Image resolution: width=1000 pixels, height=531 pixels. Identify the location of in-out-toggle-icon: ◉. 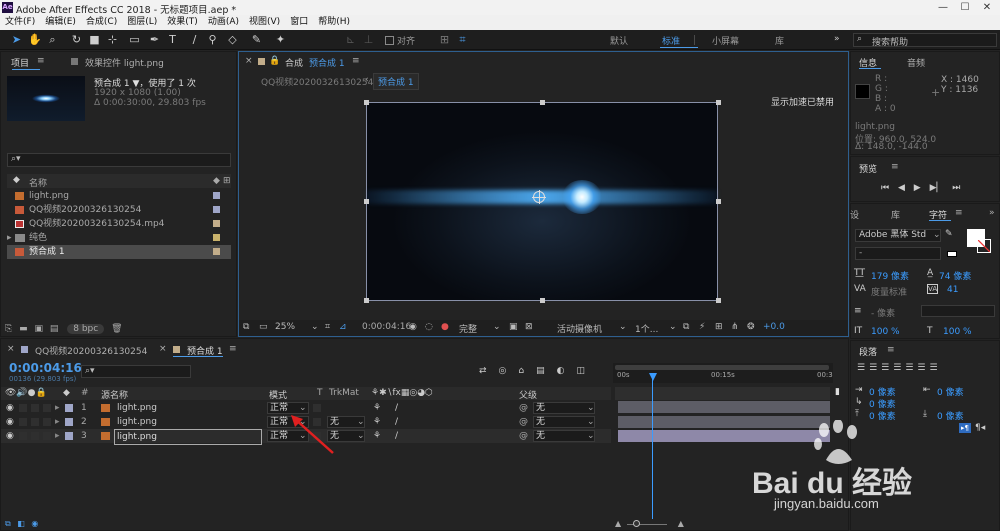
(34, 523).